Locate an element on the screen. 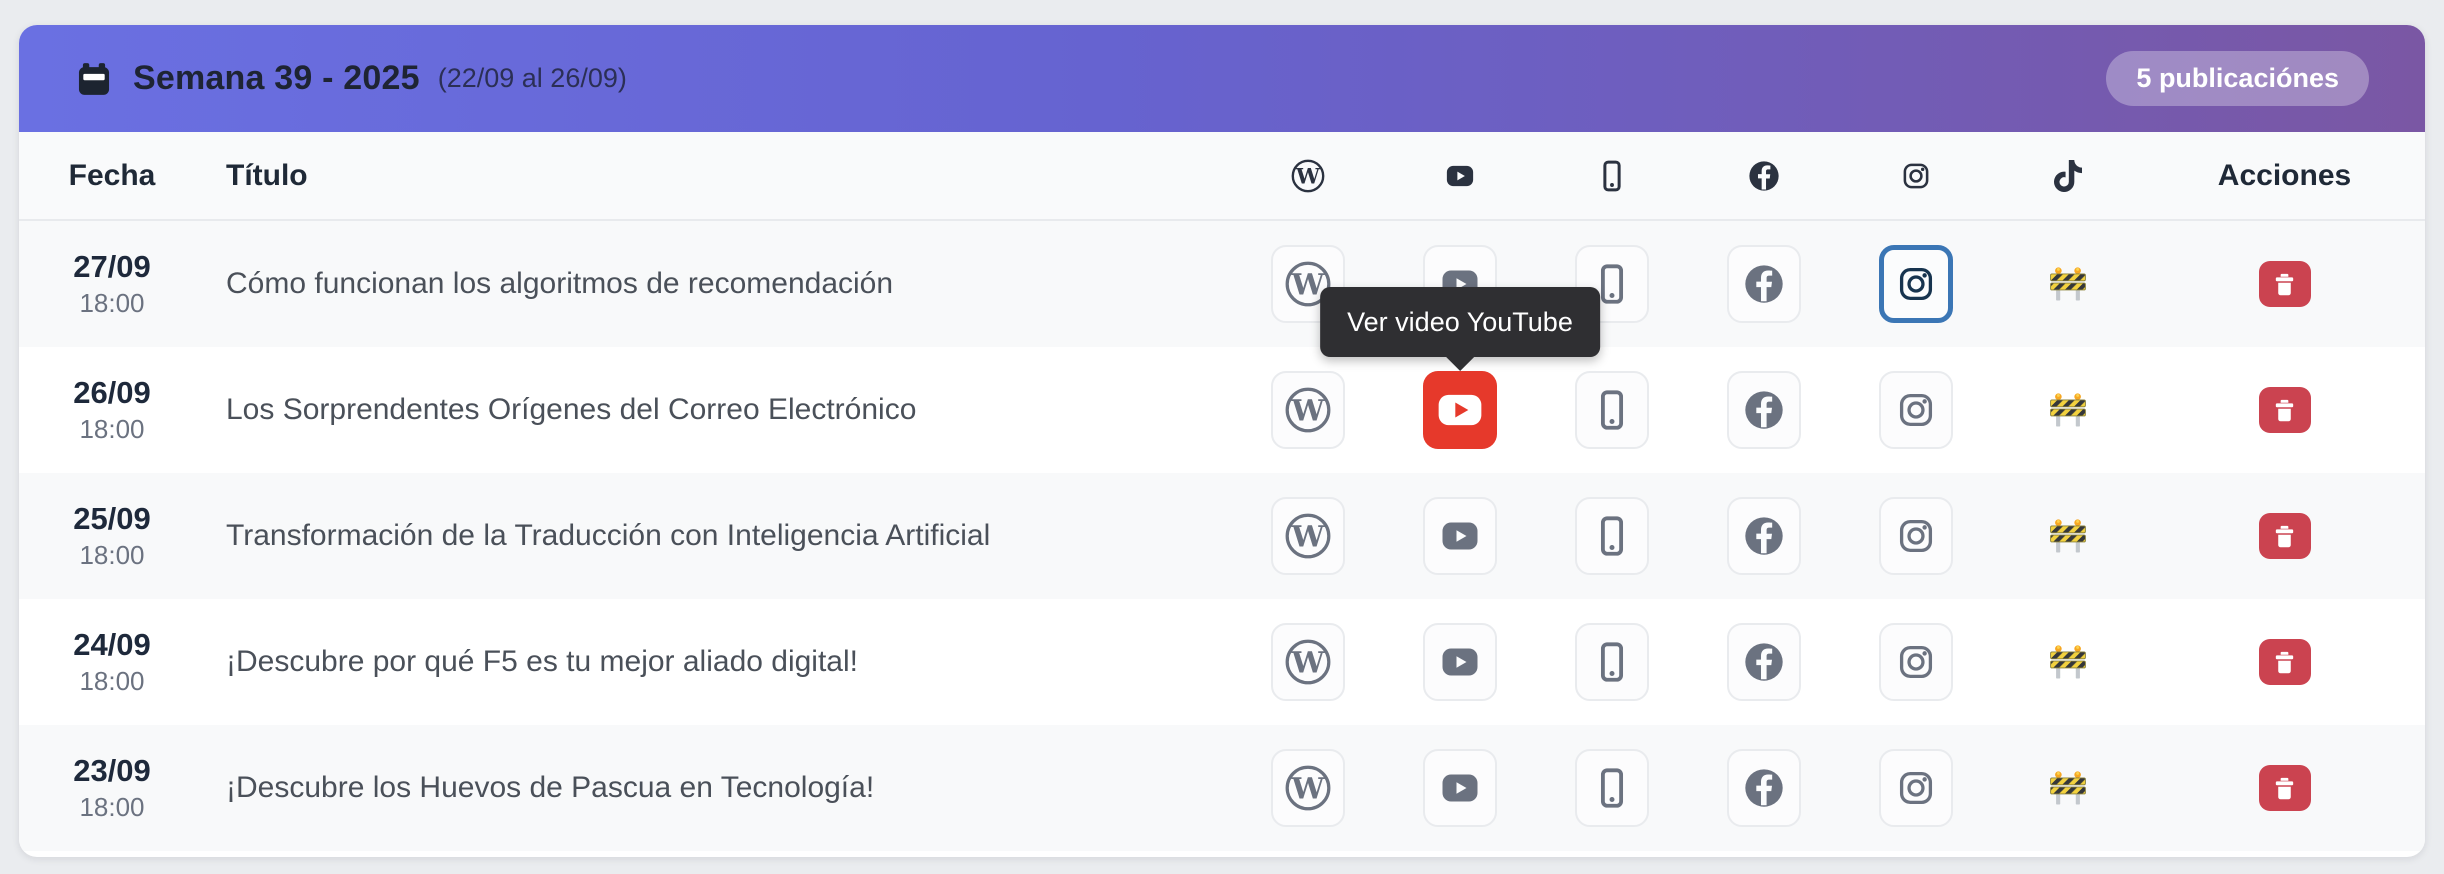 This screenshot has width=2444, height=874. youtube-tooltip: Ver video YouTube is located at coordinates (1460, 322).